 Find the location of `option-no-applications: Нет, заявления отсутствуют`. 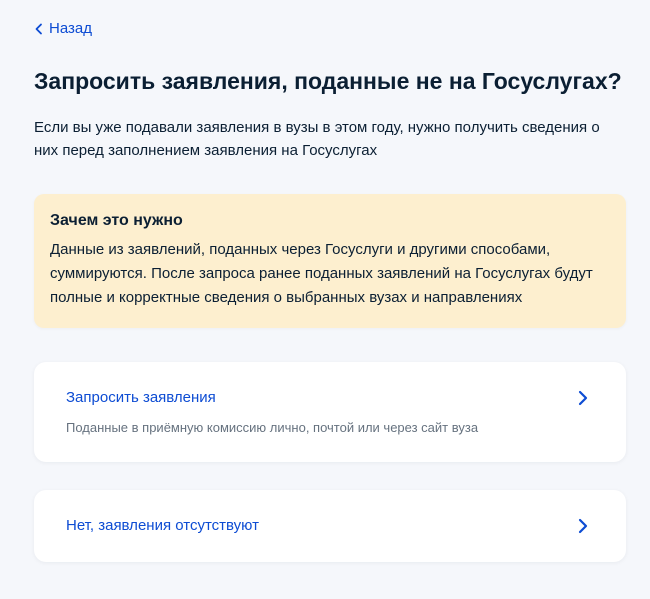

option-no-applications: Нет, заявления отсутствуют is located at coordinates (330, 526).